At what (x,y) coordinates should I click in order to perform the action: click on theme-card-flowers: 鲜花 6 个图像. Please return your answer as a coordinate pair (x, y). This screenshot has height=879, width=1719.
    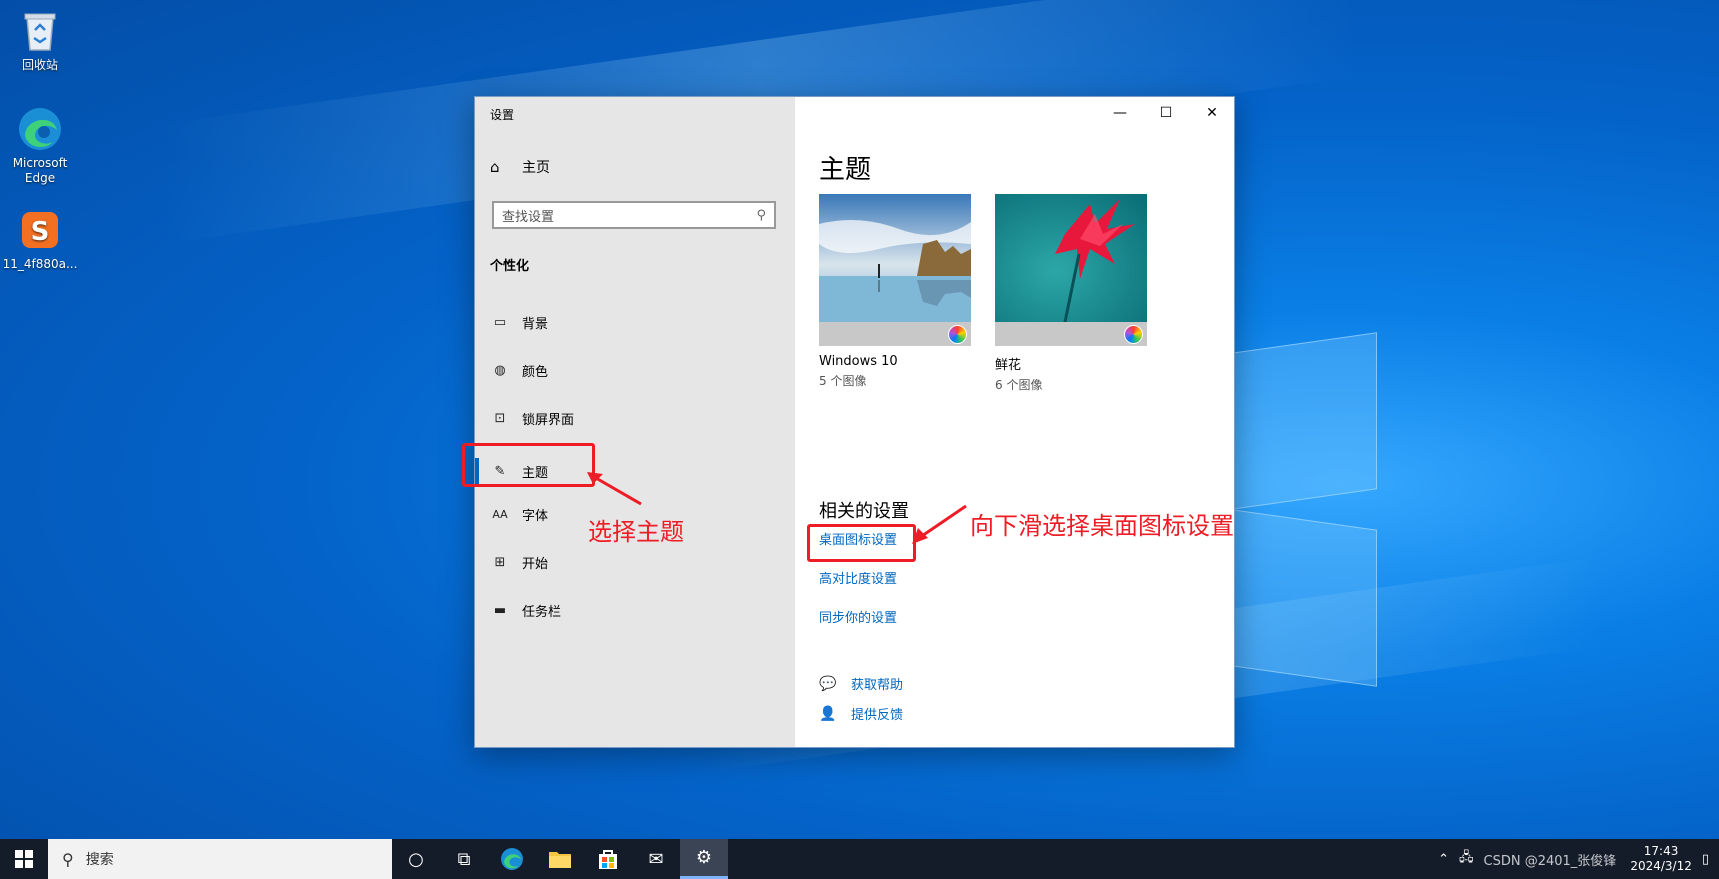
    Looking at the image, I should click on (1071, 293).